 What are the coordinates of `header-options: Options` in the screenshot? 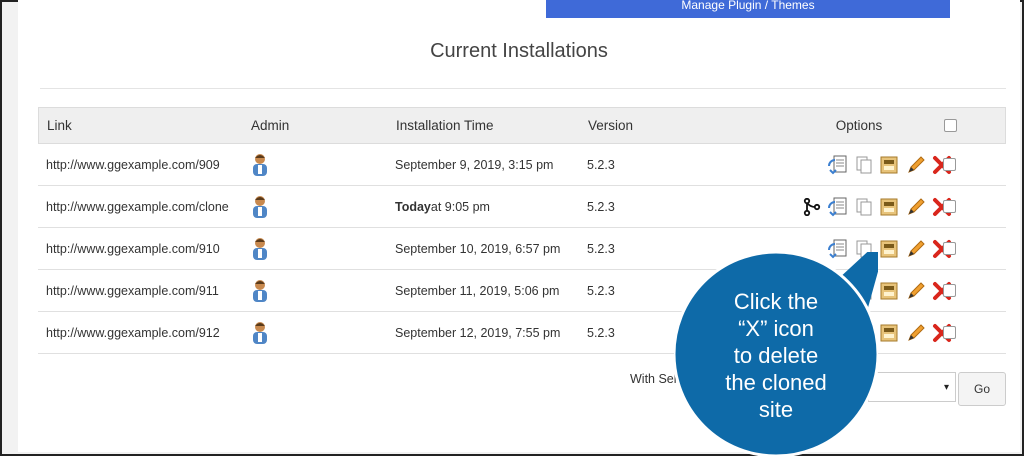 It's located at (859, 125).